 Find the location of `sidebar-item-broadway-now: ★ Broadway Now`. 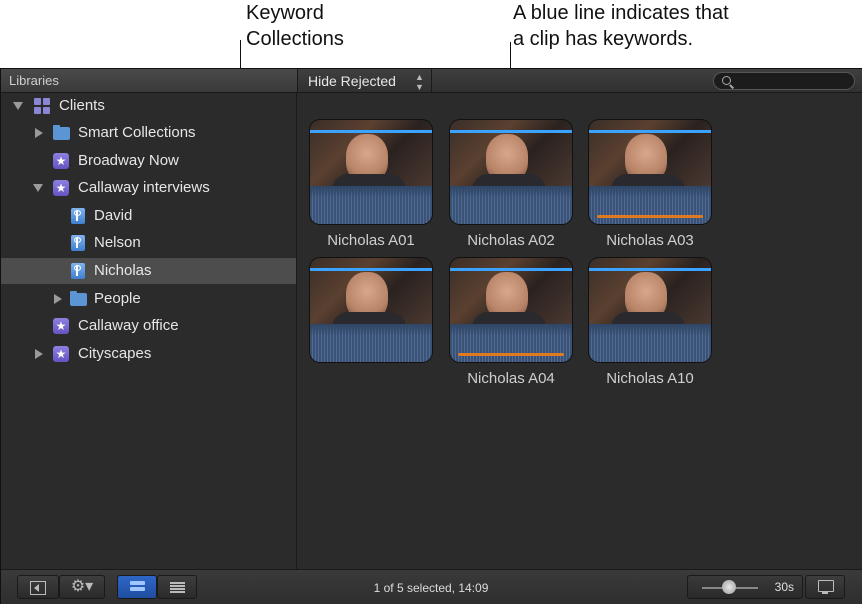

sidebar-item-broadway-now: ★ Broadway Now is located at coordinates (148, 161).